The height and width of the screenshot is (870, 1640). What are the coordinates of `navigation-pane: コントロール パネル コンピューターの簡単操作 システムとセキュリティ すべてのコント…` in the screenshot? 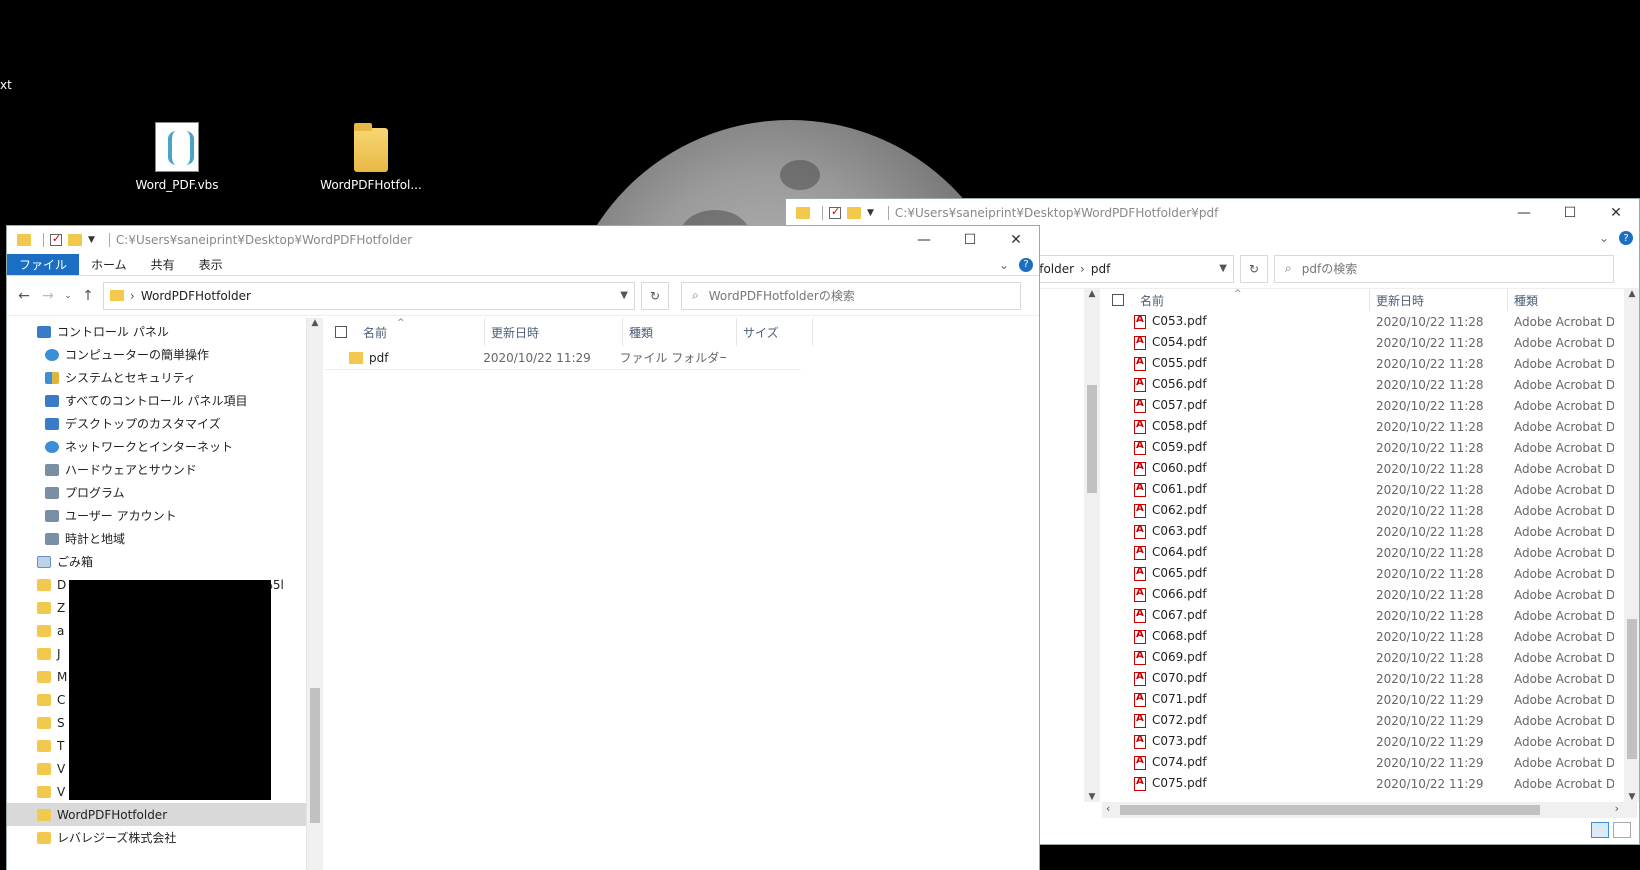 It's located at (157, 594).